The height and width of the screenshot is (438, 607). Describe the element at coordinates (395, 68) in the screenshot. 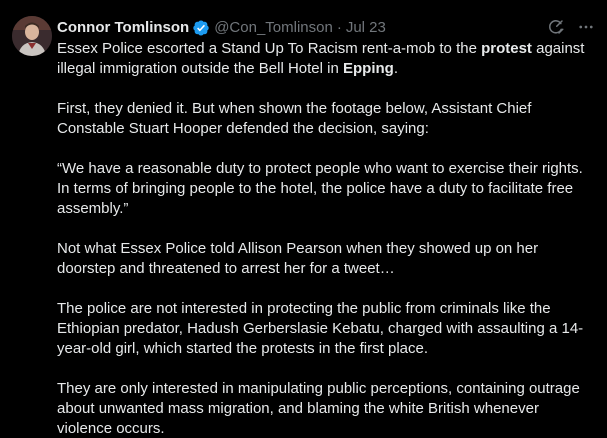

I see `text-segment: .` at that location.